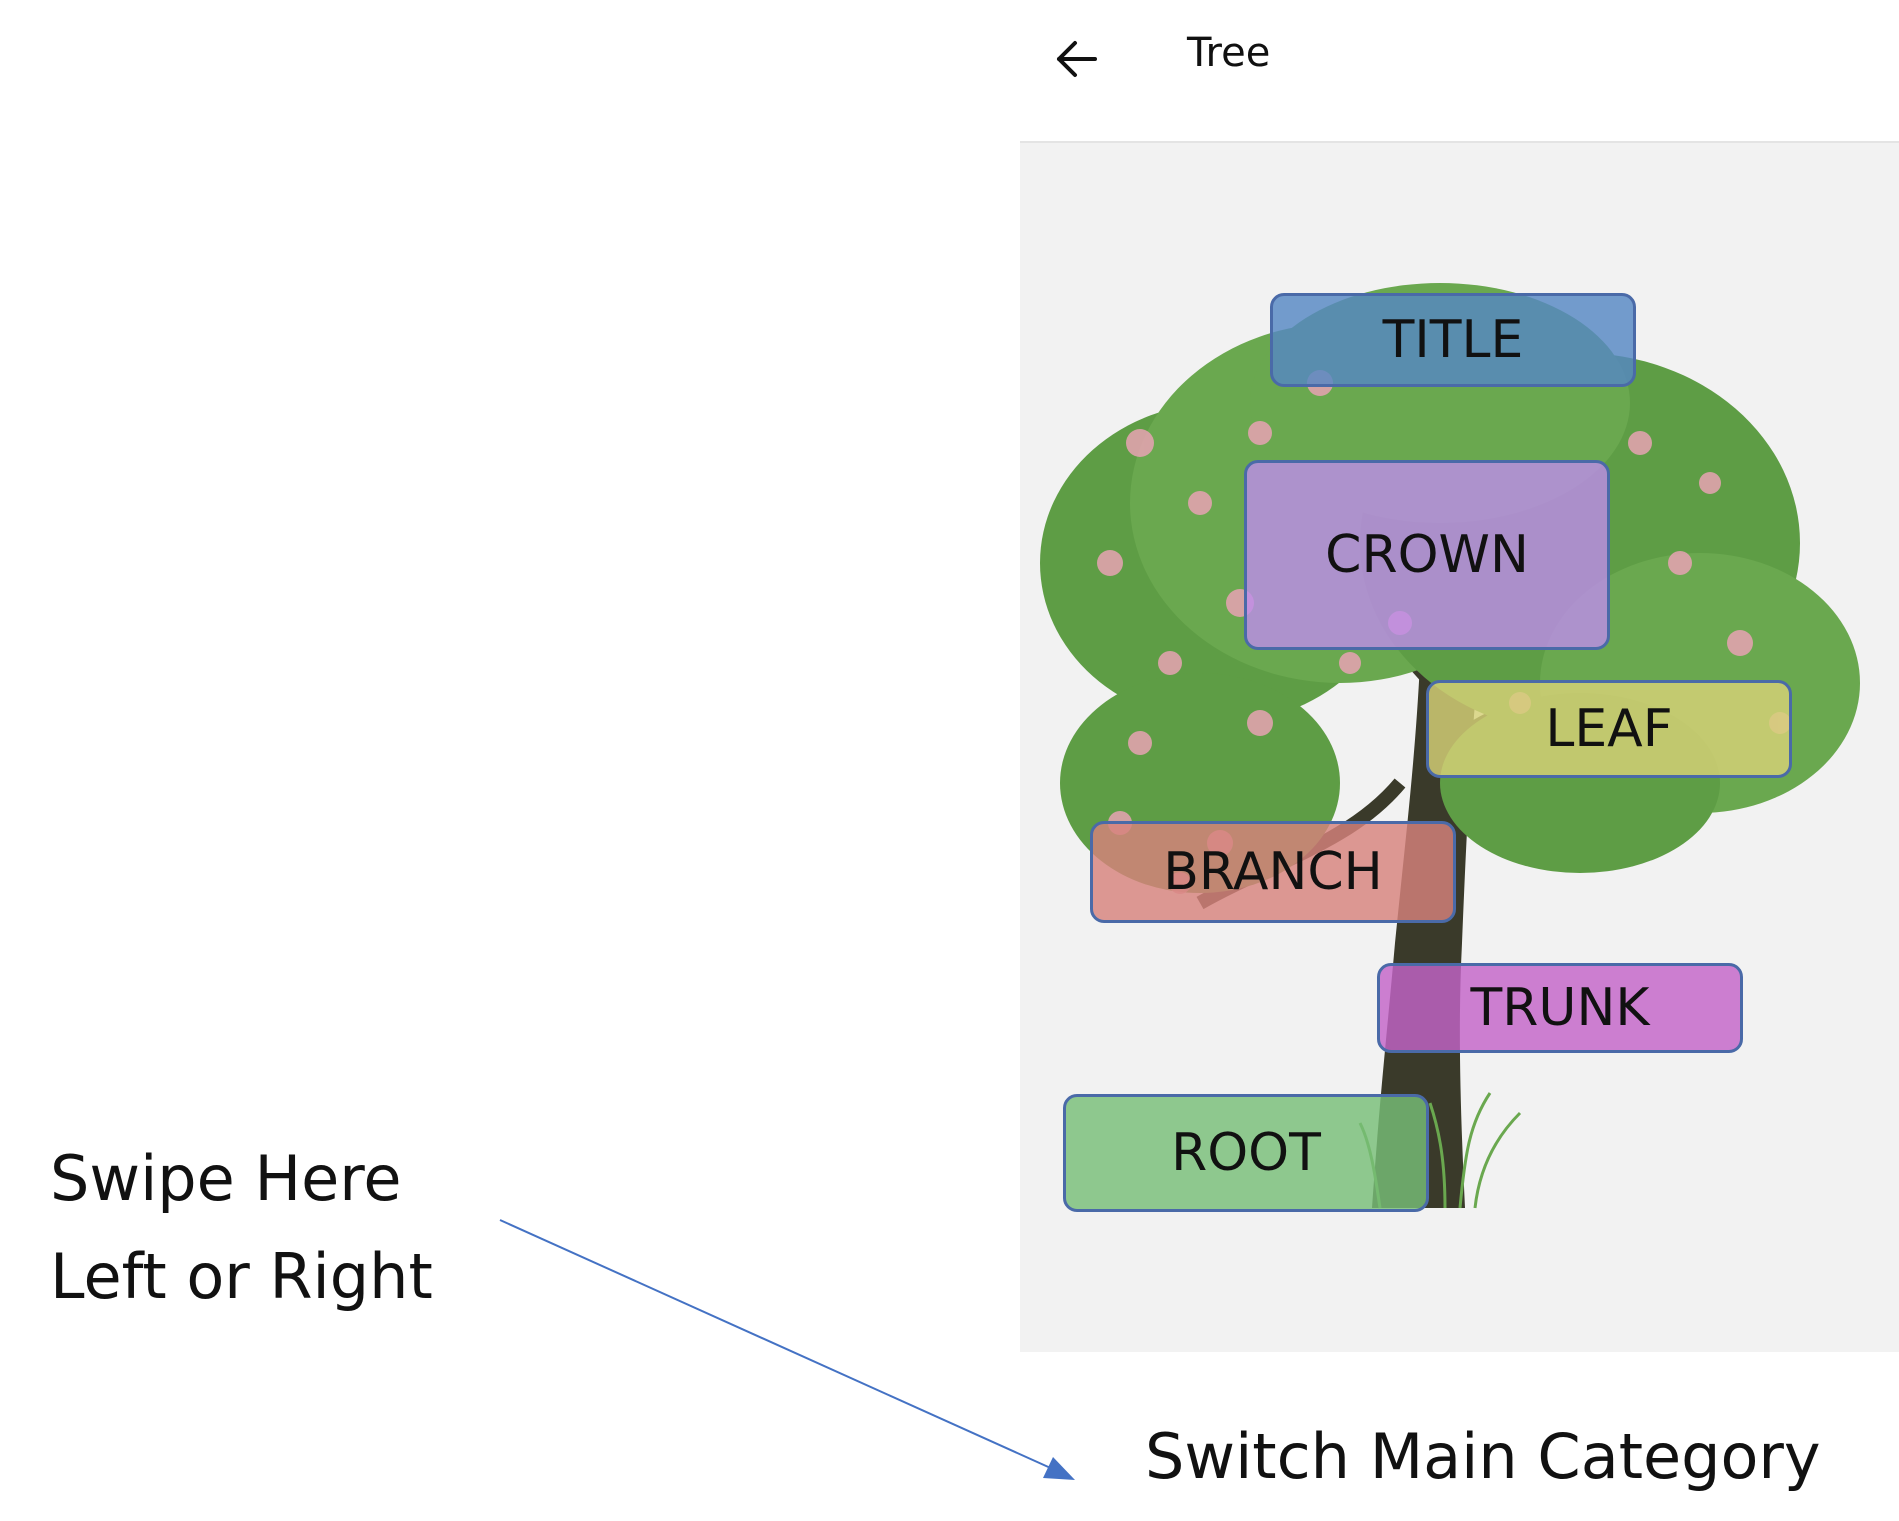  What do you see at coordinates (241, 1276) in the screenshot?
I see `swipe-instruction-line2: Left or Right` at bounding box center [241, 1276].